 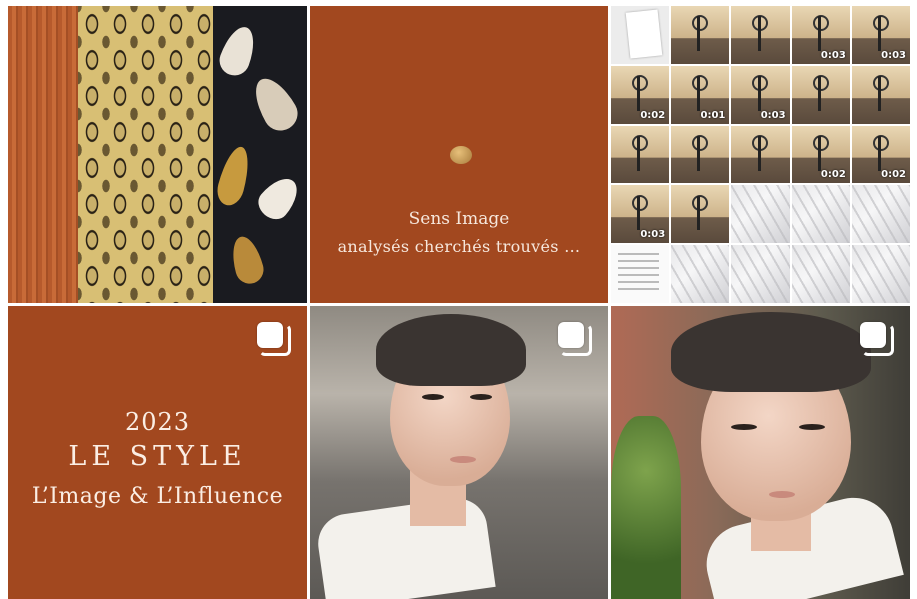 I want to click on thumb-studio: 0:01, so click(x=700, y=94).